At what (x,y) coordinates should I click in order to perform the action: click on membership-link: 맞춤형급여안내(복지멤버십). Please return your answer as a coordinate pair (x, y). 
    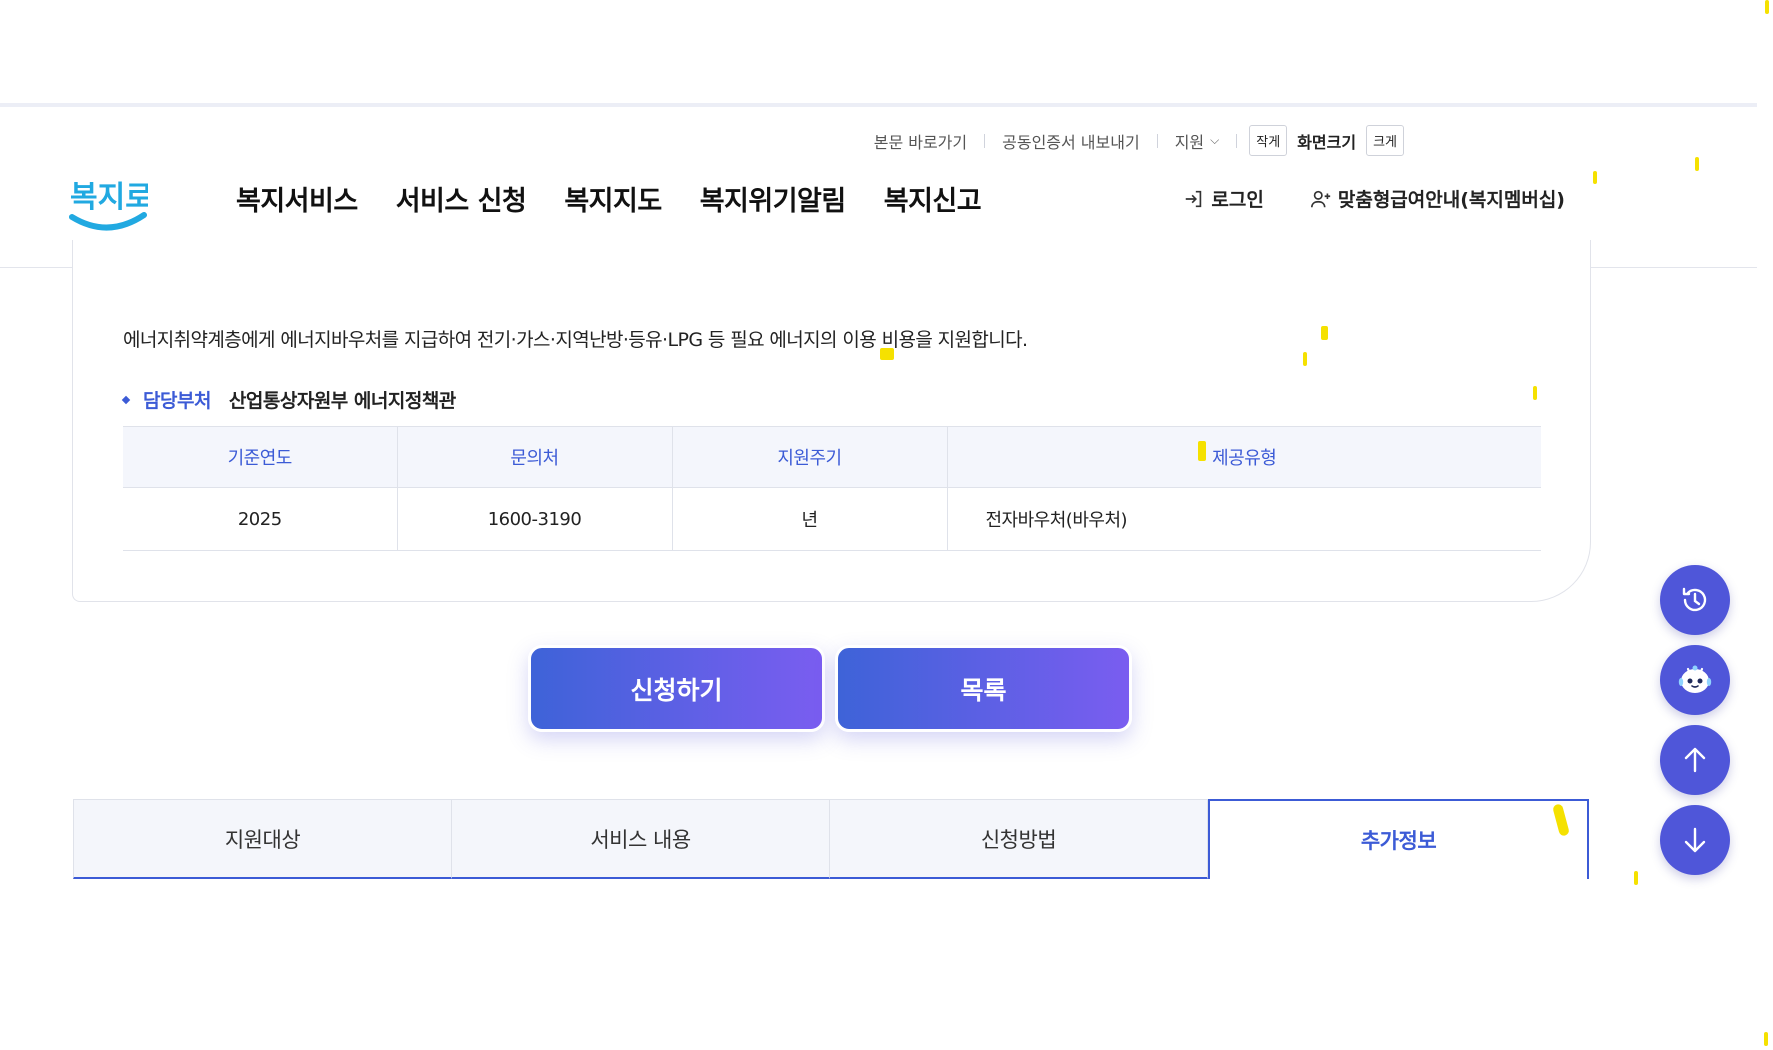
    Looking at the image, I should click on (1437, 198).